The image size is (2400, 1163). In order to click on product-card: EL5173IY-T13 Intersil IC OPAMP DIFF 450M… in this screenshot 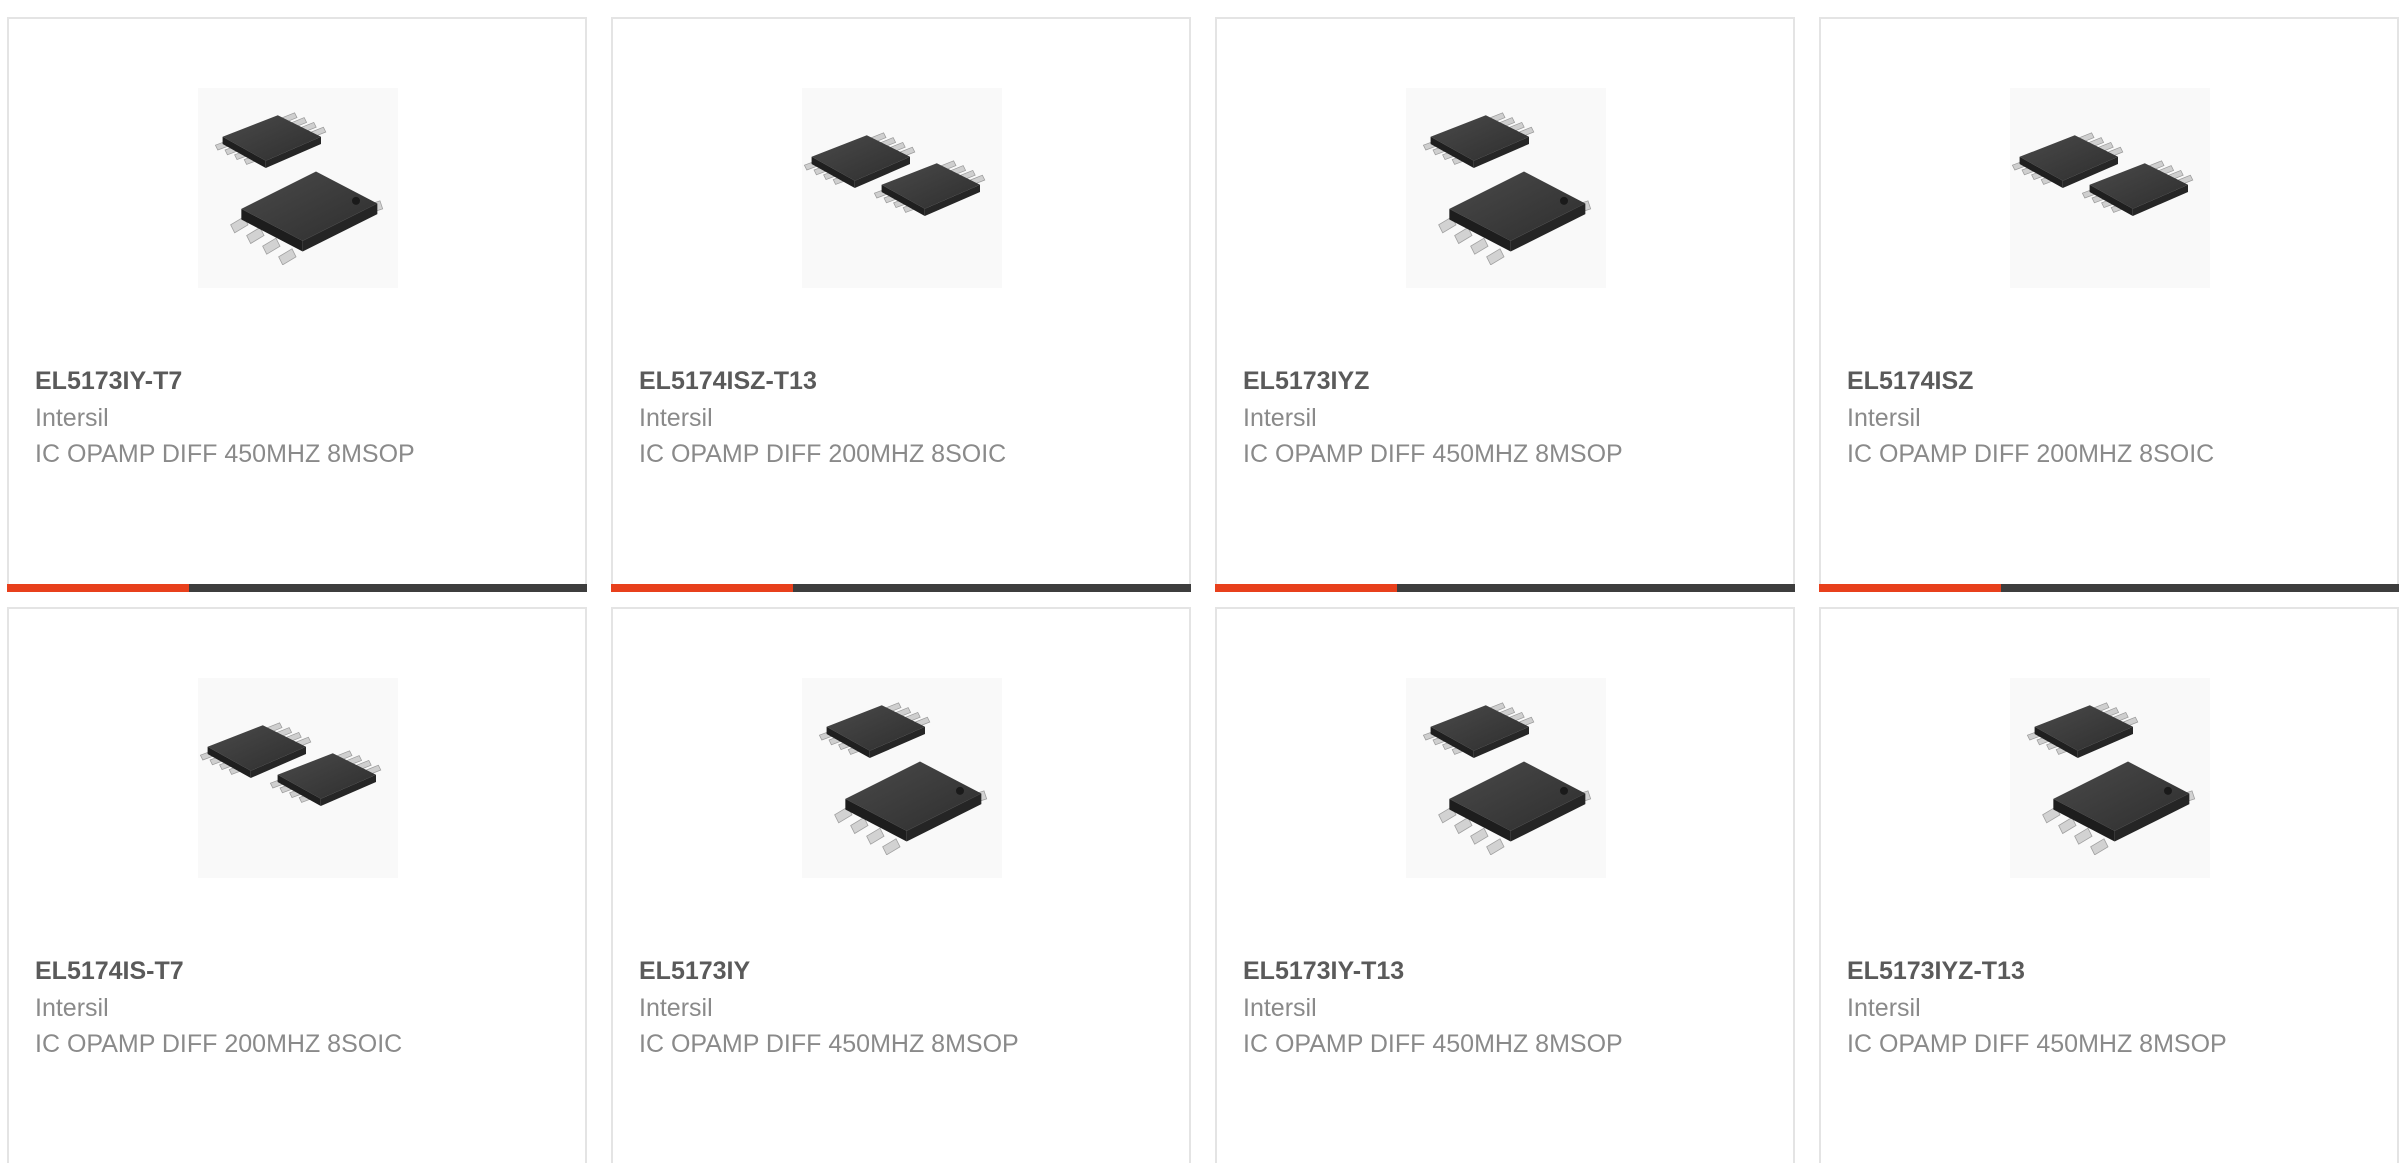, I will do `click(1505, 885)`.